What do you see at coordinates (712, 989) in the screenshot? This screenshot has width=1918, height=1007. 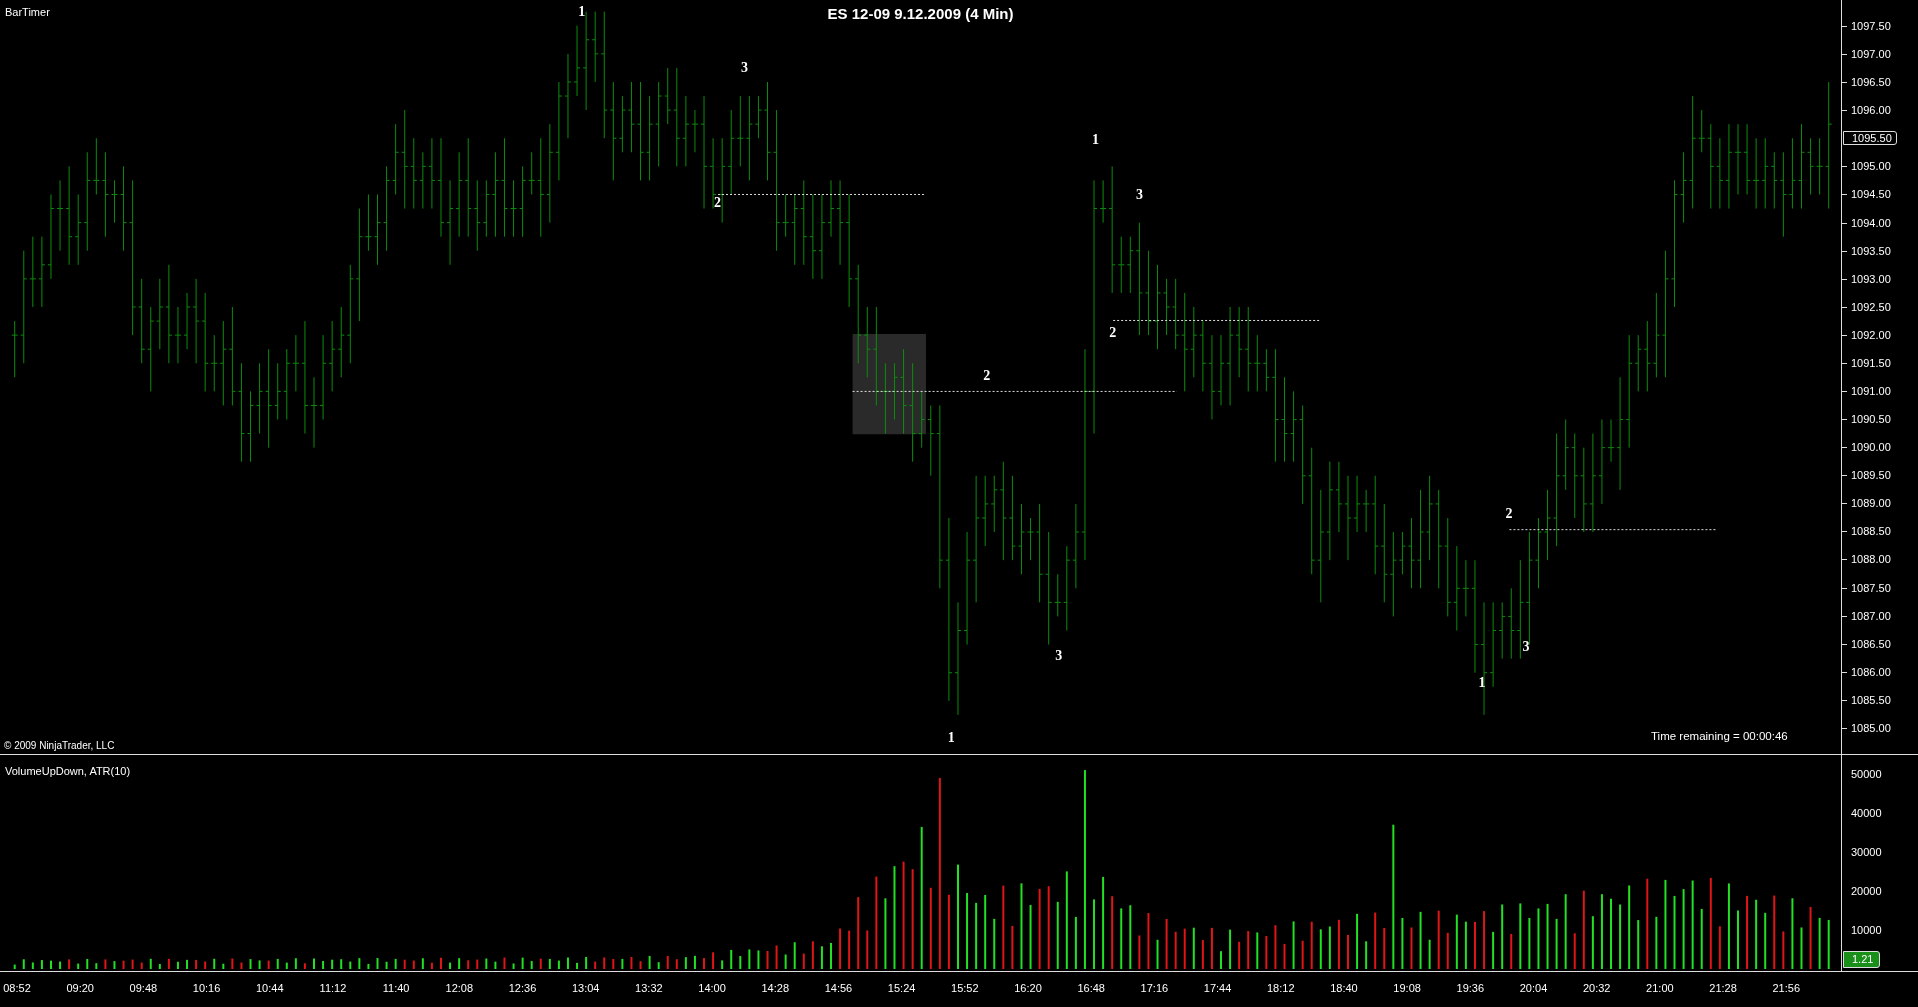 I see `time-tick-label: 14:00` at bounding box center [712, 989].